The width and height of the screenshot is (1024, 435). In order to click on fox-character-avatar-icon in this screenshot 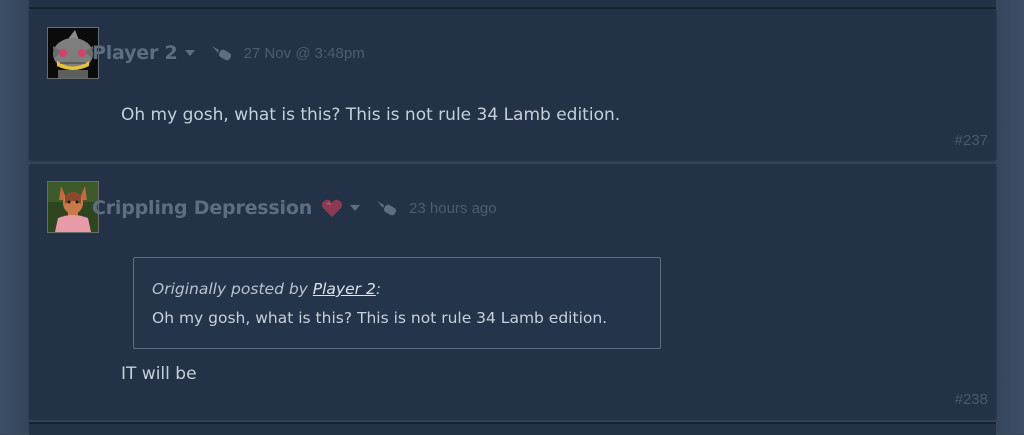, I will do `click(73, 207)`.